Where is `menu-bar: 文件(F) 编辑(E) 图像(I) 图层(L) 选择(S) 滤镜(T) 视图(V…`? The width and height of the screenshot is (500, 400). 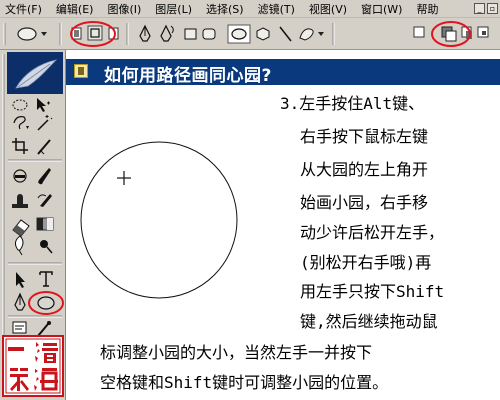 menu-bar: 文件(F) 编辑(E) 图像(I) 图层(L) 选择(S) 滤镜(T) 视图(V… is located at coordinates (250, 9).